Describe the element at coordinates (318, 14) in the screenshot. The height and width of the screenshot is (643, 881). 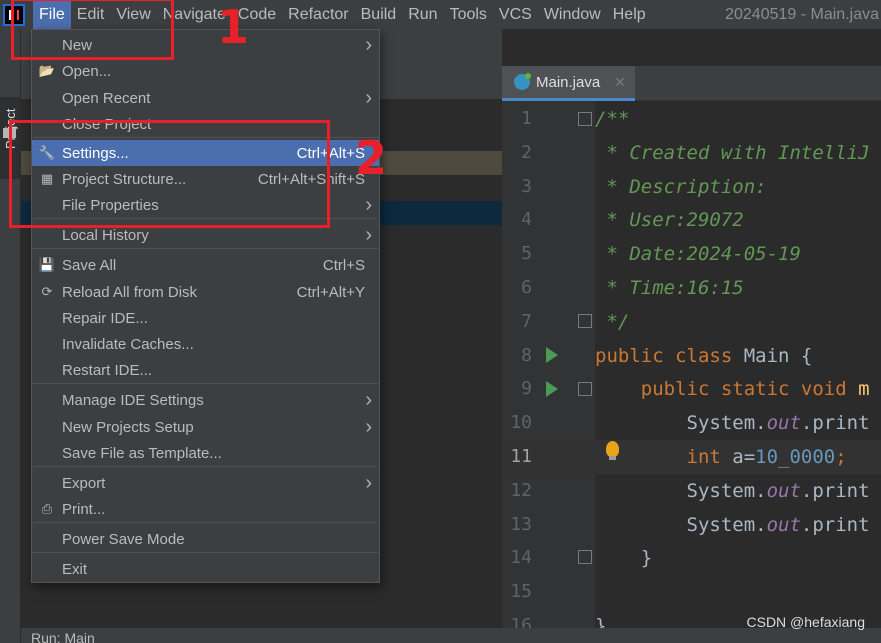
I see `menu-refactor: Refactor` at that location.